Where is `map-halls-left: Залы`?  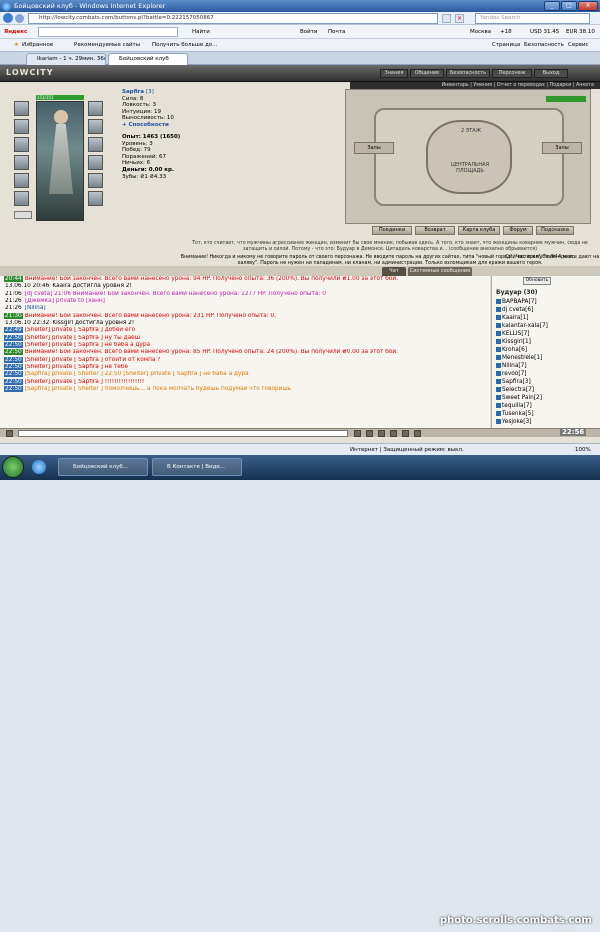 map-halls-left: Залы is located at coordinates (374, 148).